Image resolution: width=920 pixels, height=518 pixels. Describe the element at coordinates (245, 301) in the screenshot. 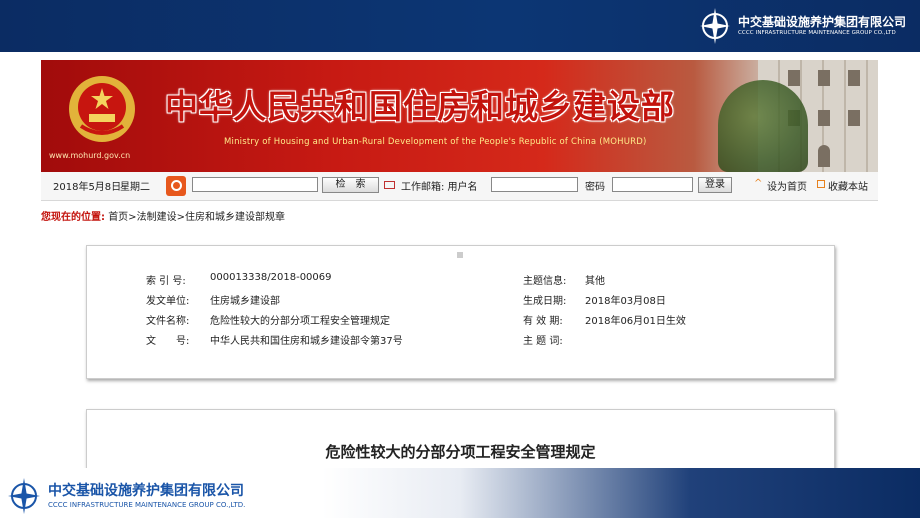

I see `issuer-value: 住房城乡建设部` at that location.